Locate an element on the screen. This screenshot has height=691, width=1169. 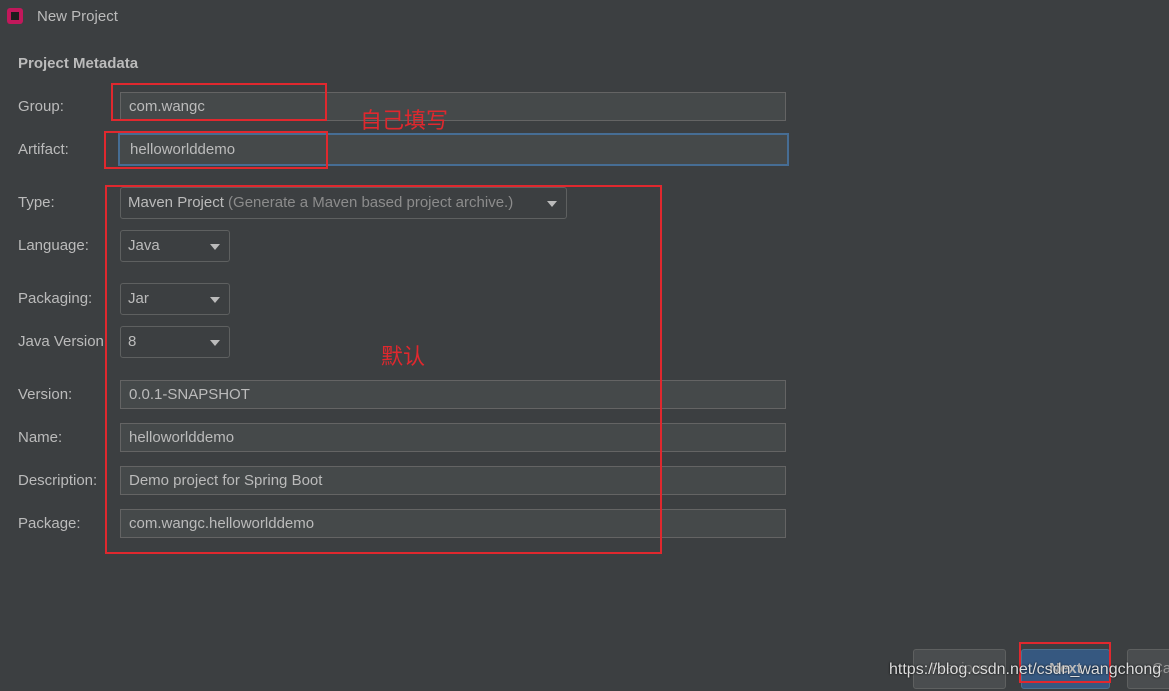
java-version-label: Java Version: is located at coordinates (63, 341).